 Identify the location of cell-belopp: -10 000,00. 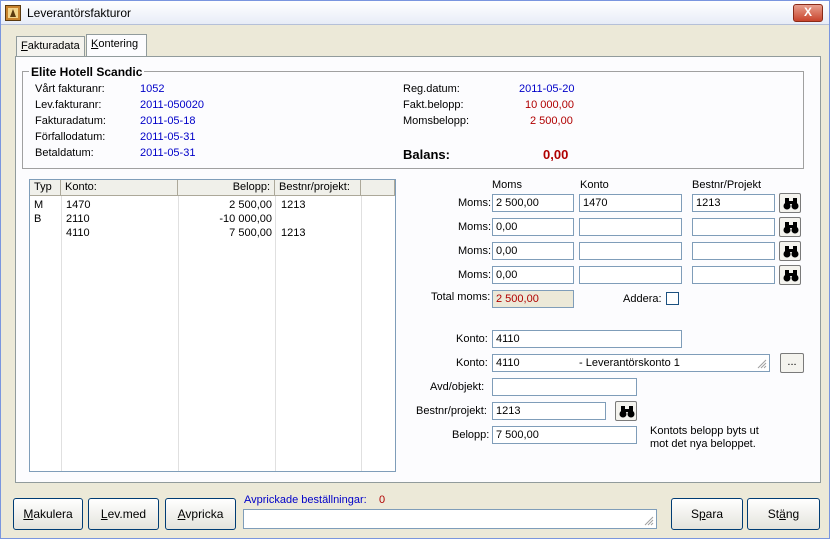
(245, 219).